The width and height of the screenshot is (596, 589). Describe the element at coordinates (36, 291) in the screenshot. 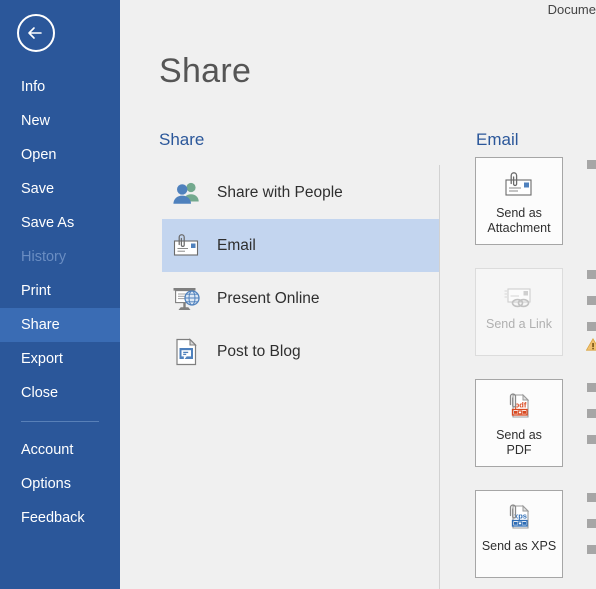

I see `sidebar-item-label: Print` at that location.